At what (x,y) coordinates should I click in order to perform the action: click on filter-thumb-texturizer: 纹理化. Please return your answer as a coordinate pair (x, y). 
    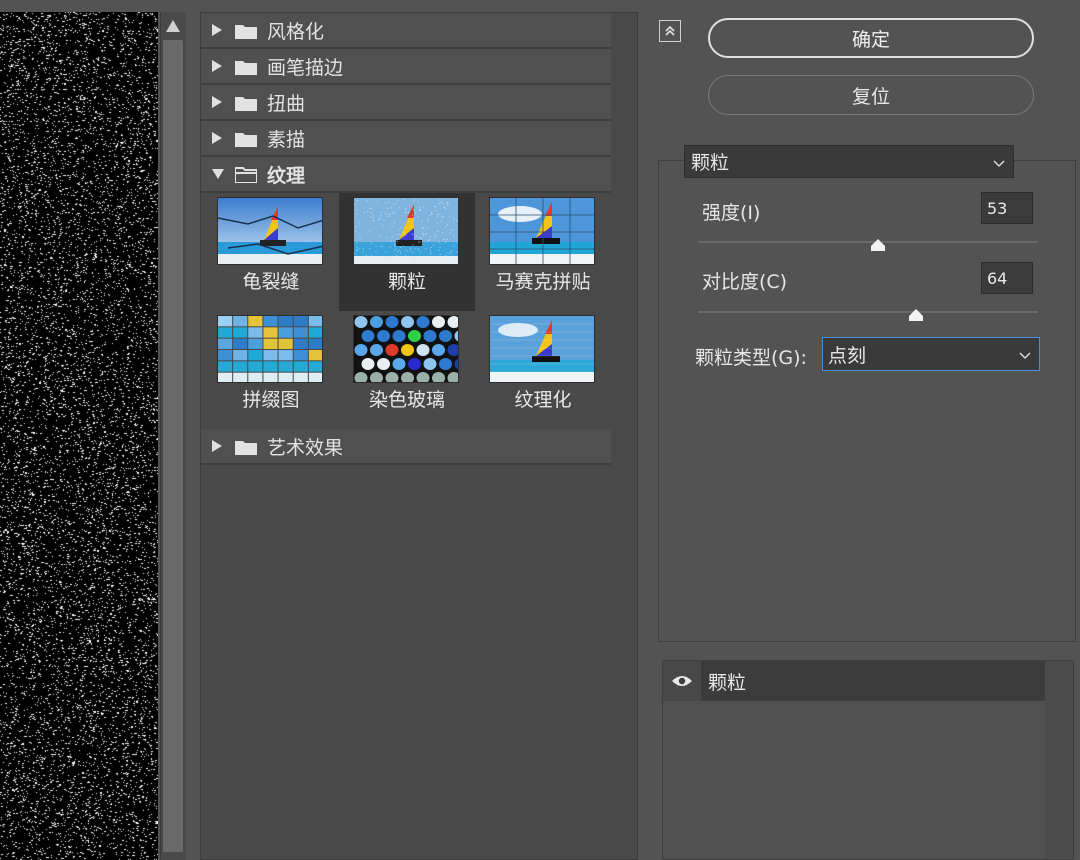
    Looking at the image, I should click on (543, 370).